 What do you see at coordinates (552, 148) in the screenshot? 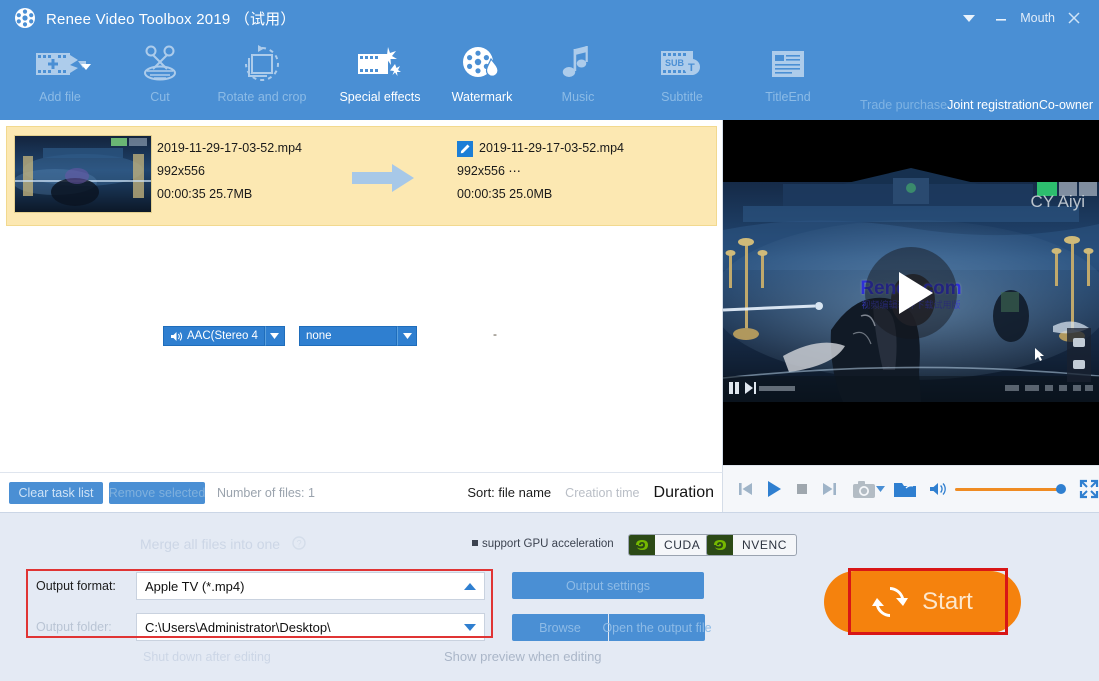
I see `destination-file-name: 2019-11-29-17-03-52.mp4` at bounding box center [552, 148].